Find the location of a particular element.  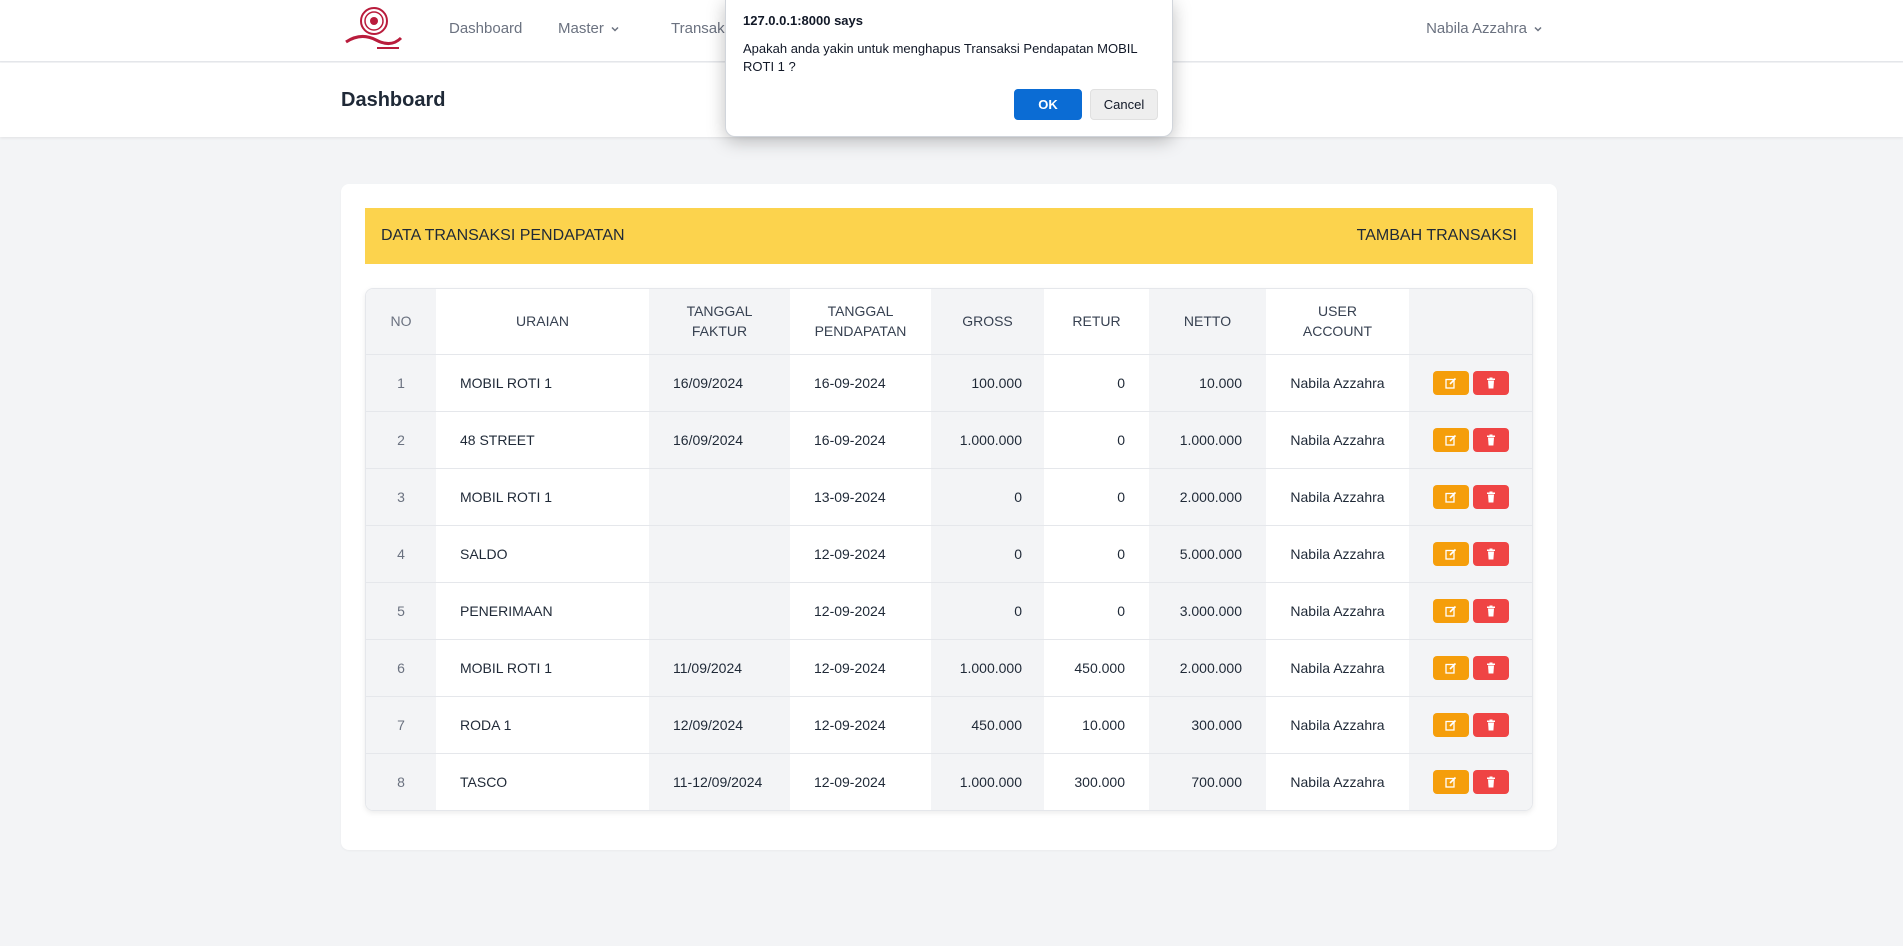

col-header-user-account: USER ACCOUNT is located at coordinates (1337, 322).